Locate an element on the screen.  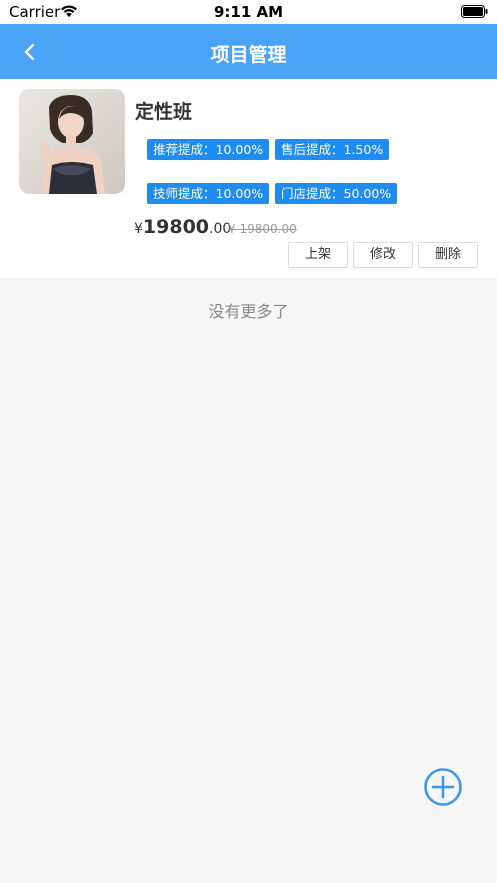
original-price: ¥ 19800.00 is located at coordinates (262, 229).